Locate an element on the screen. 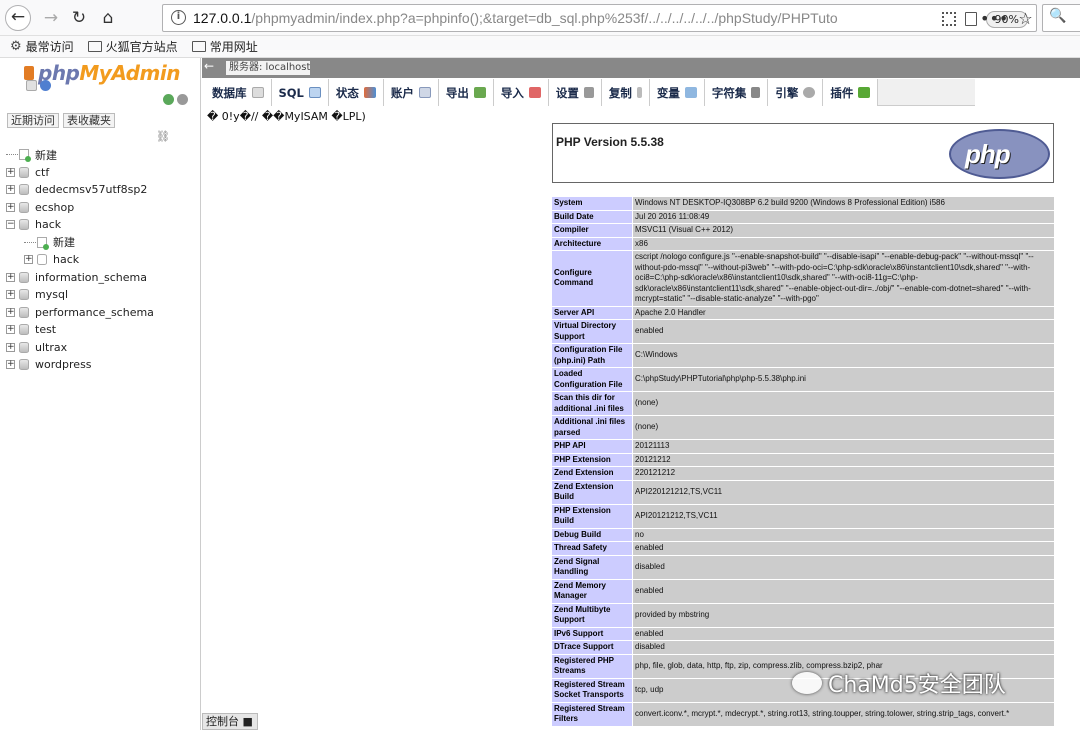 The height and width of the screenshot is (730, 1080). tab-import: 导入 is located at coordinates (521, 92).